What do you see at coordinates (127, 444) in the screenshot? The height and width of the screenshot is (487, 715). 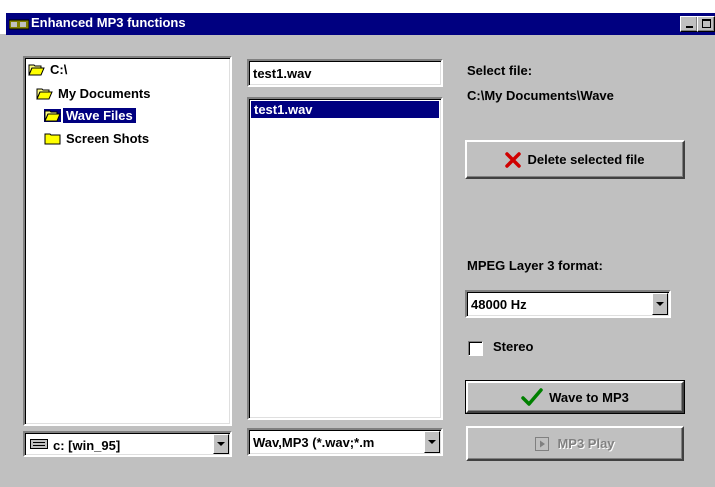 I see `drive-combo: c: [win_95]` at bounding box center [127, 444].